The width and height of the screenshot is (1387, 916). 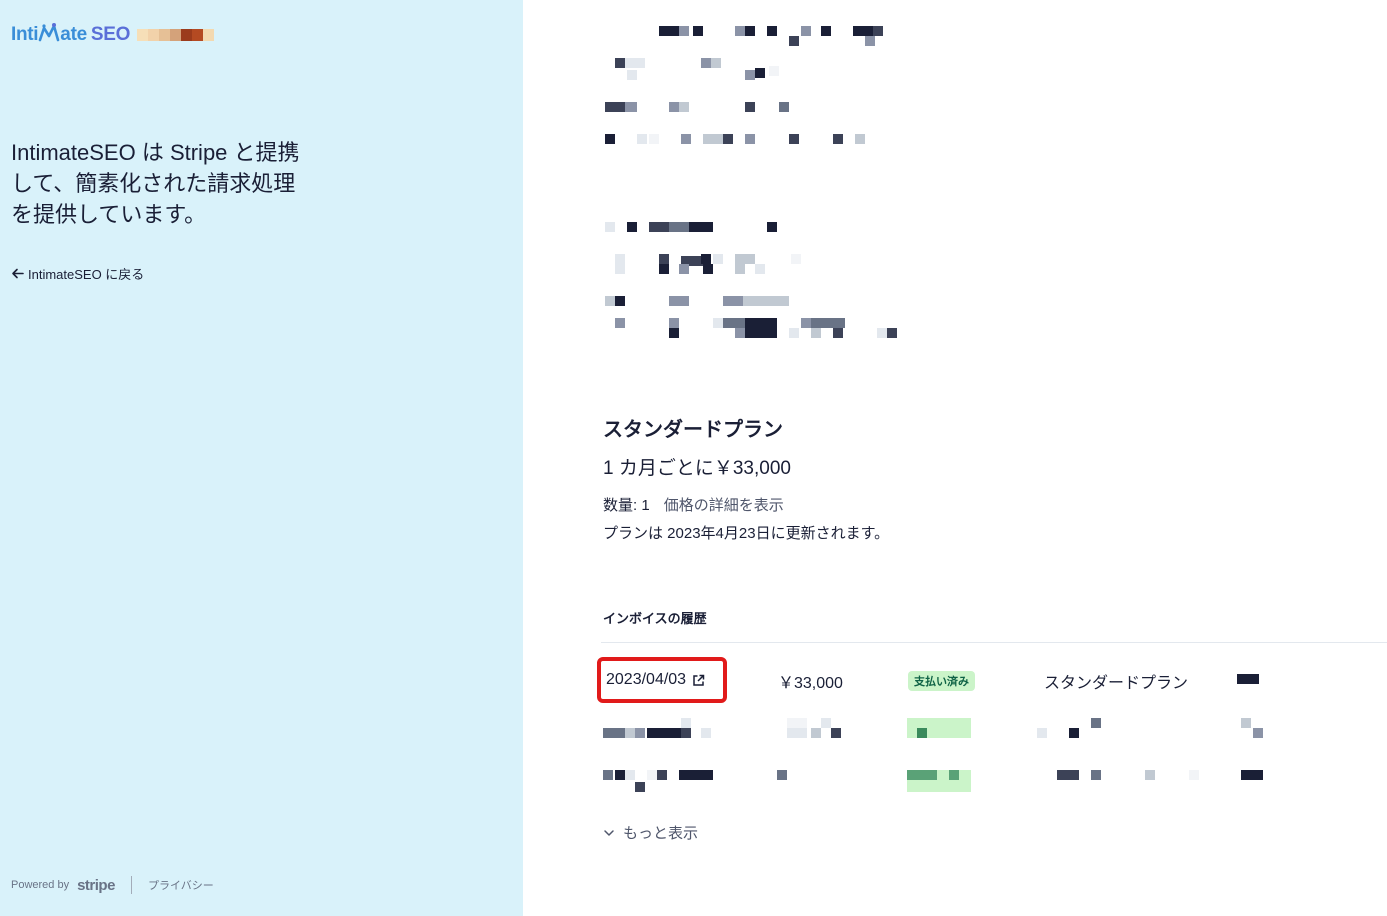 I want to click on invoice-amount: ￥33,000, so click(x=810, y=683).